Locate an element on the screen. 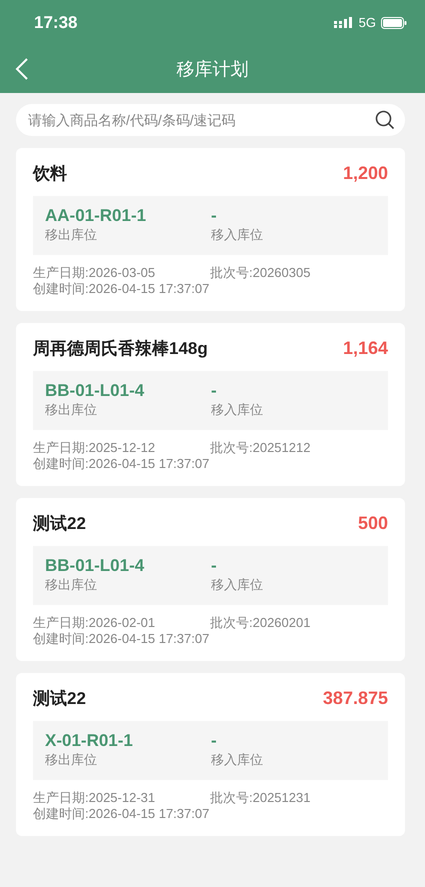 This screenshot has height=887, width=425. quantity: 1,164 is located at coordinates (365, 348).